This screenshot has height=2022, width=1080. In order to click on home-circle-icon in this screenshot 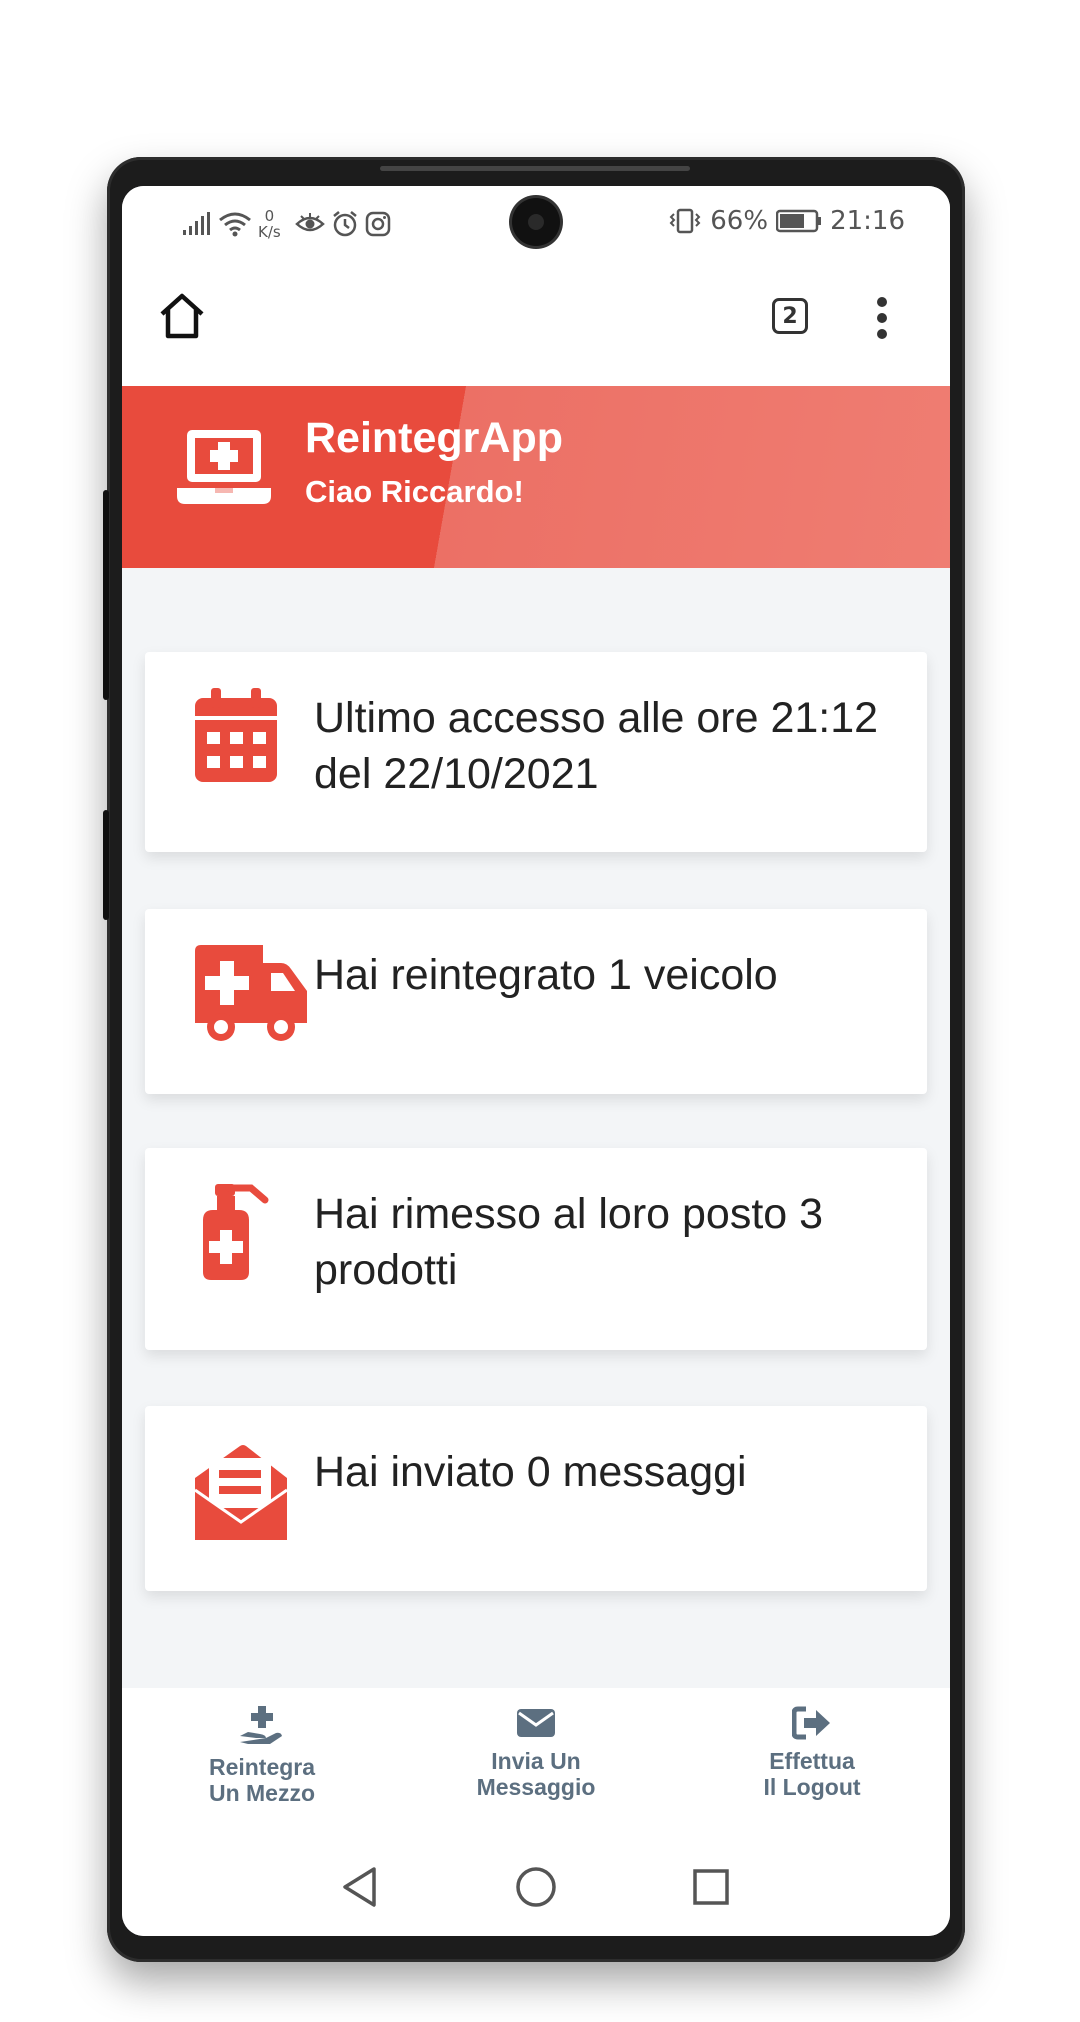, I will do `click(536, 1887)`.